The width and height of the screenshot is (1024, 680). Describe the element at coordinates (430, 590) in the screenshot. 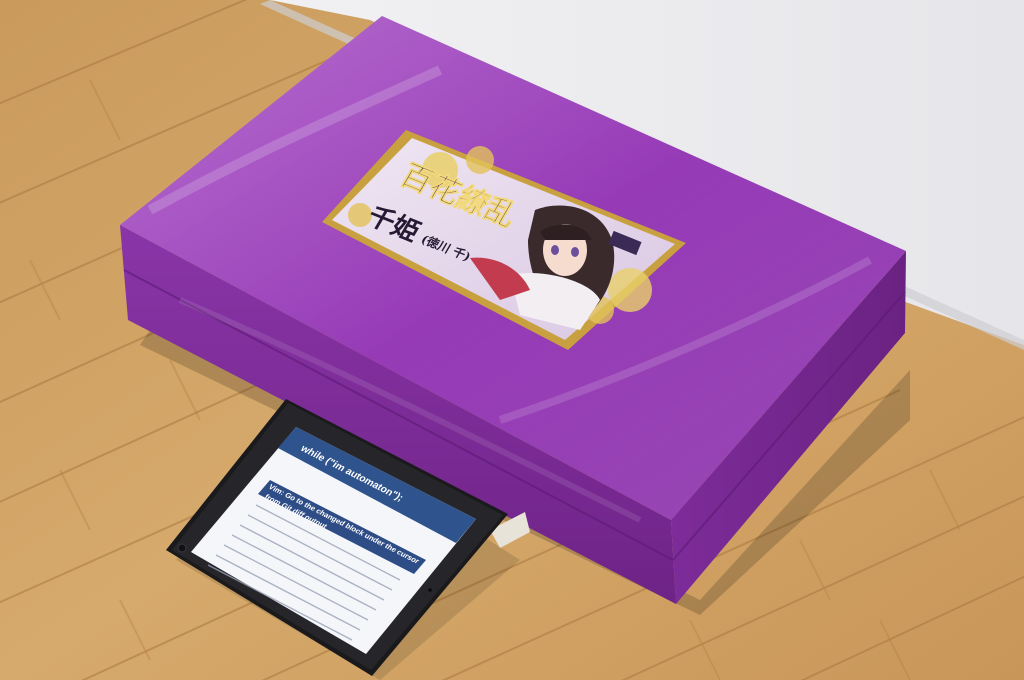

I see `ipad-camera` at that location.